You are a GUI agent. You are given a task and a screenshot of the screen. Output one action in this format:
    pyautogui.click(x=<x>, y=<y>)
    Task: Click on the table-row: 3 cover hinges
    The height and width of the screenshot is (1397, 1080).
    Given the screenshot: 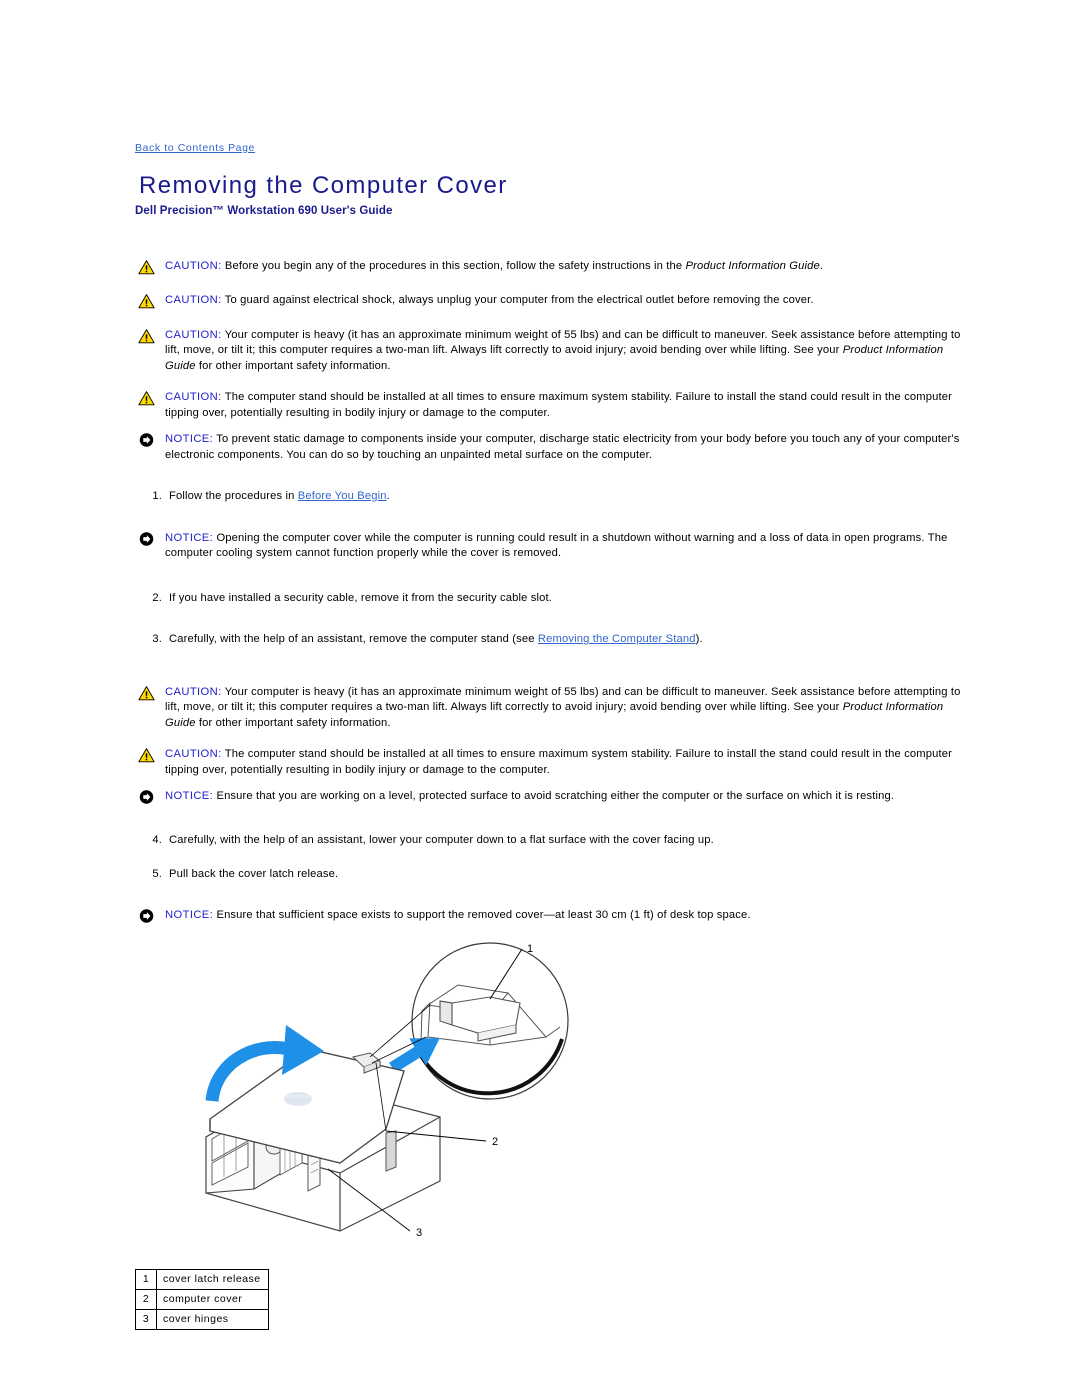 What is the action you would take?
    pyautogui.click(x=202, y=1320)
    